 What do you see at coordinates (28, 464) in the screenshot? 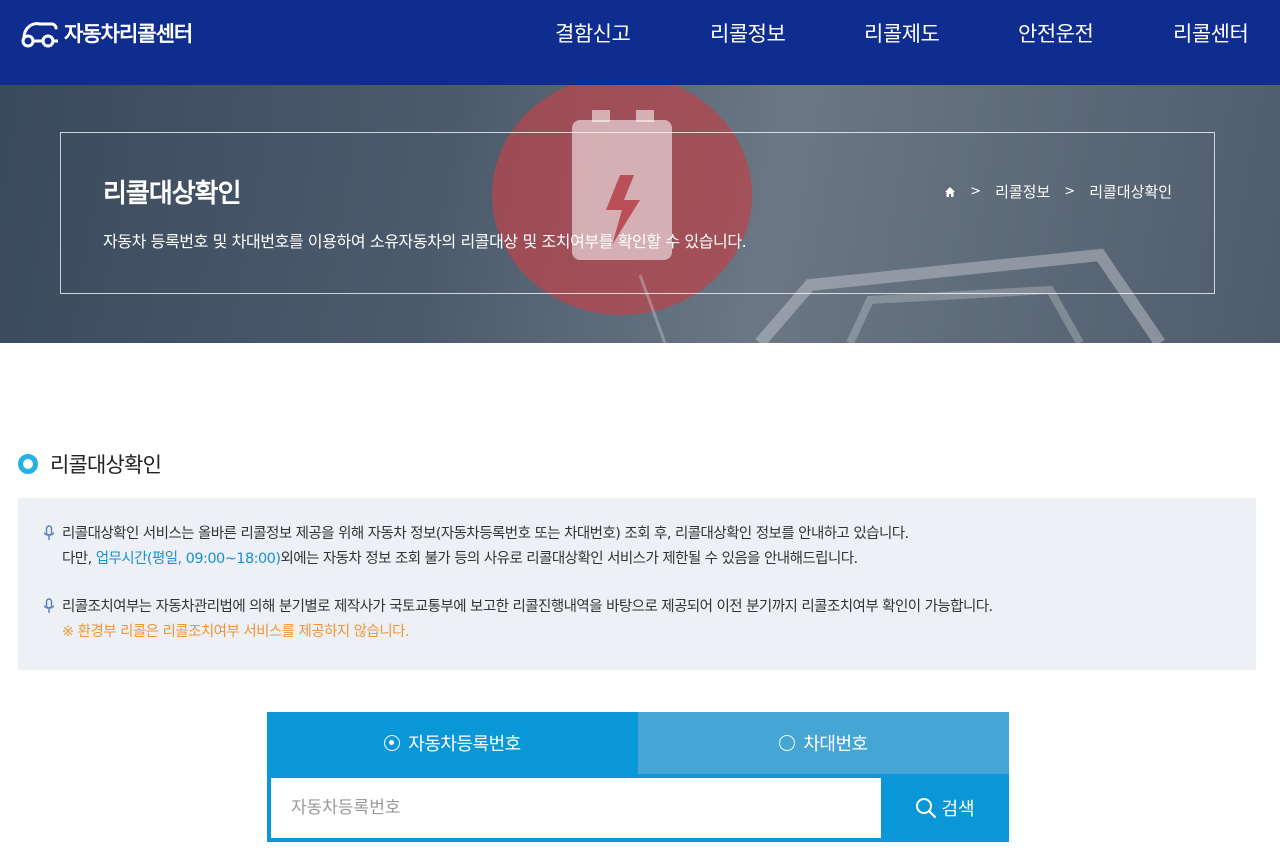
I see `section-bullet-icon` at bounding box center [28, 464].